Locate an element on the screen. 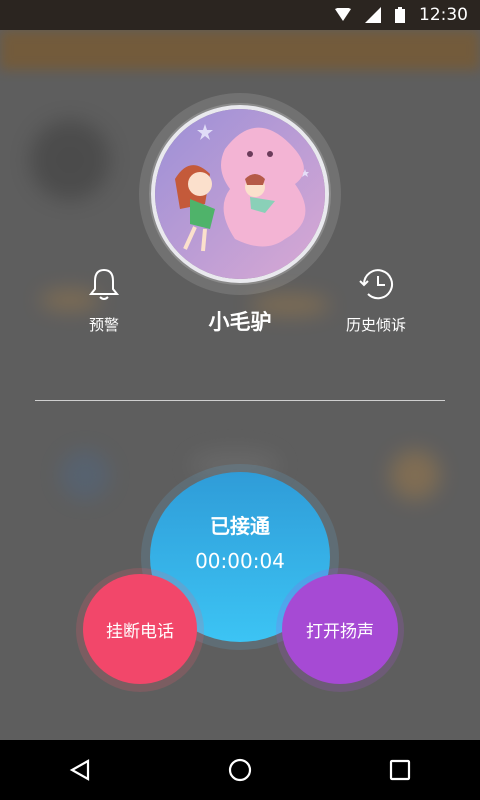 The height and width of the screenshot is (800, 480). status-time: 12:30 is located at coordinates (443, 15).